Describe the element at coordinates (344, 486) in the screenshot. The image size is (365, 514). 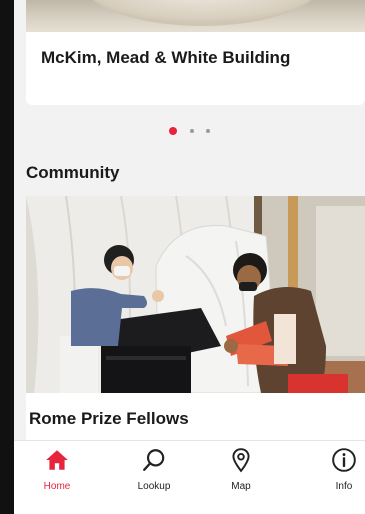
I see `tab-info-label: Info` at that location.